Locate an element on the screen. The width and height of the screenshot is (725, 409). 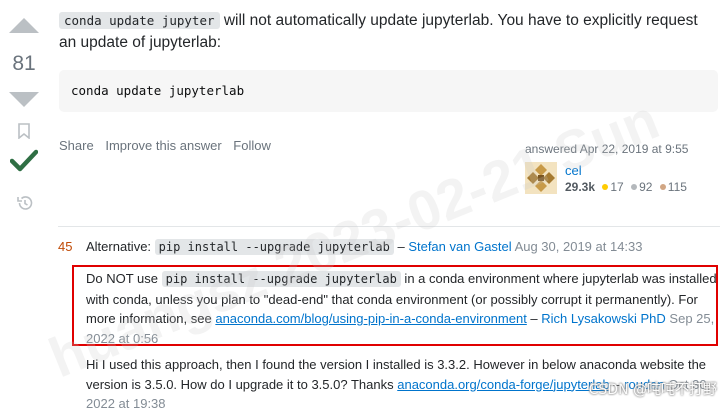
silver-badge-count: 92 is located at coordinates (646, 187).